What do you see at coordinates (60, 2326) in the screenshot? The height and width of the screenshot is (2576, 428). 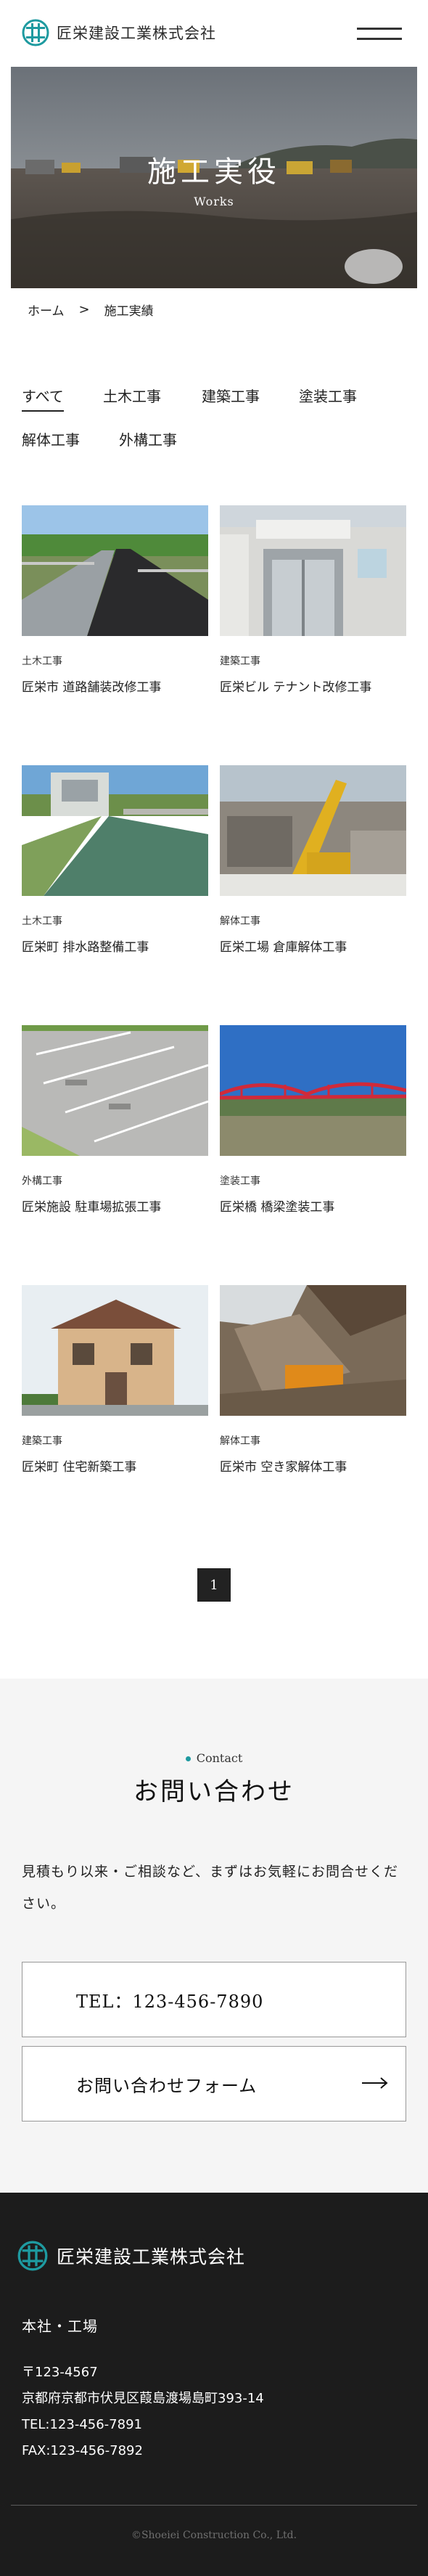 I see `footer-section-title: 本社・工場` at bounding box center [60, 2326].